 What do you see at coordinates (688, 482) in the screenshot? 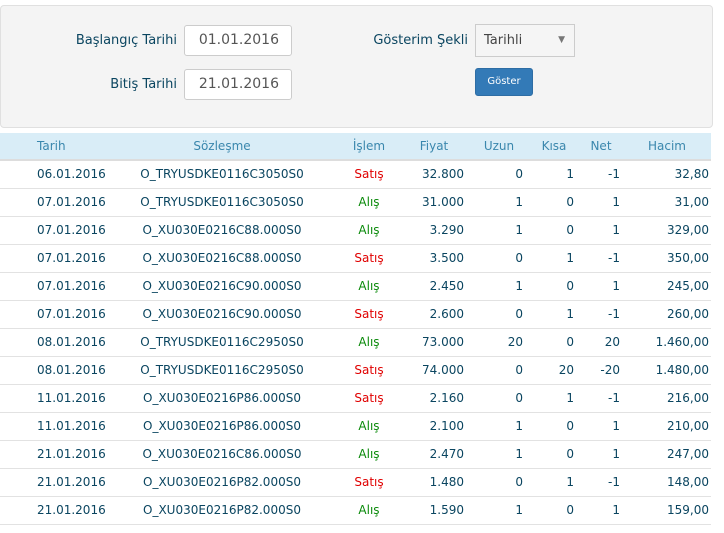
I see `cell-volume: 148,00` at bounding box center [688, 482].